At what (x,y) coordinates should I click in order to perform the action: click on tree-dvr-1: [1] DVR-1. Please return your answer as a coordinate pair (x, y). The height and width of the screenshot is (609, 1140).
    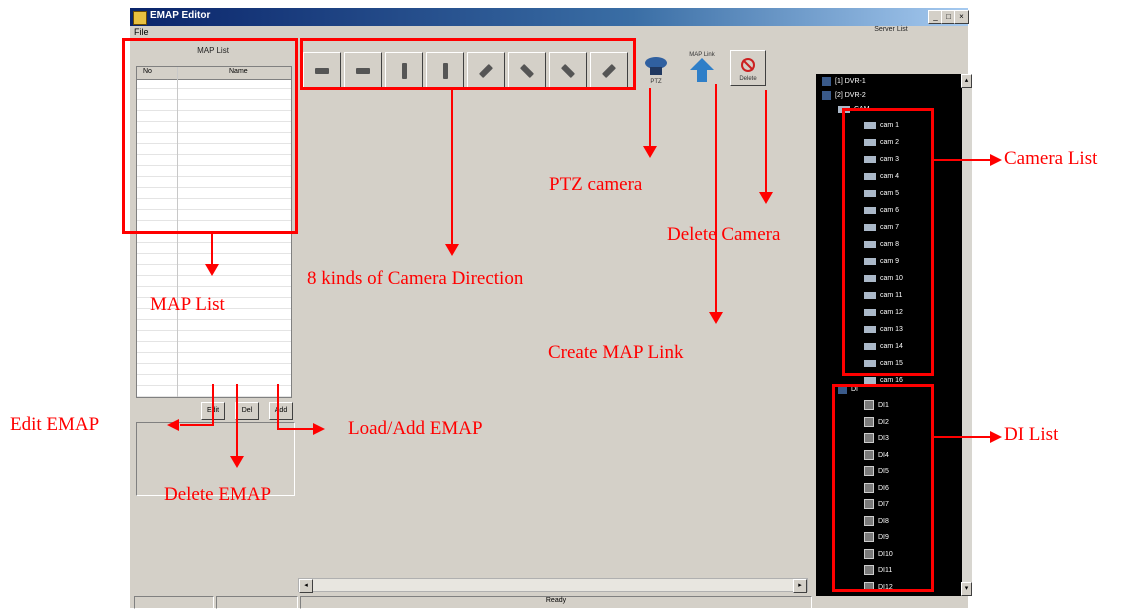
    Looking at the image, I should click on (844, 82).